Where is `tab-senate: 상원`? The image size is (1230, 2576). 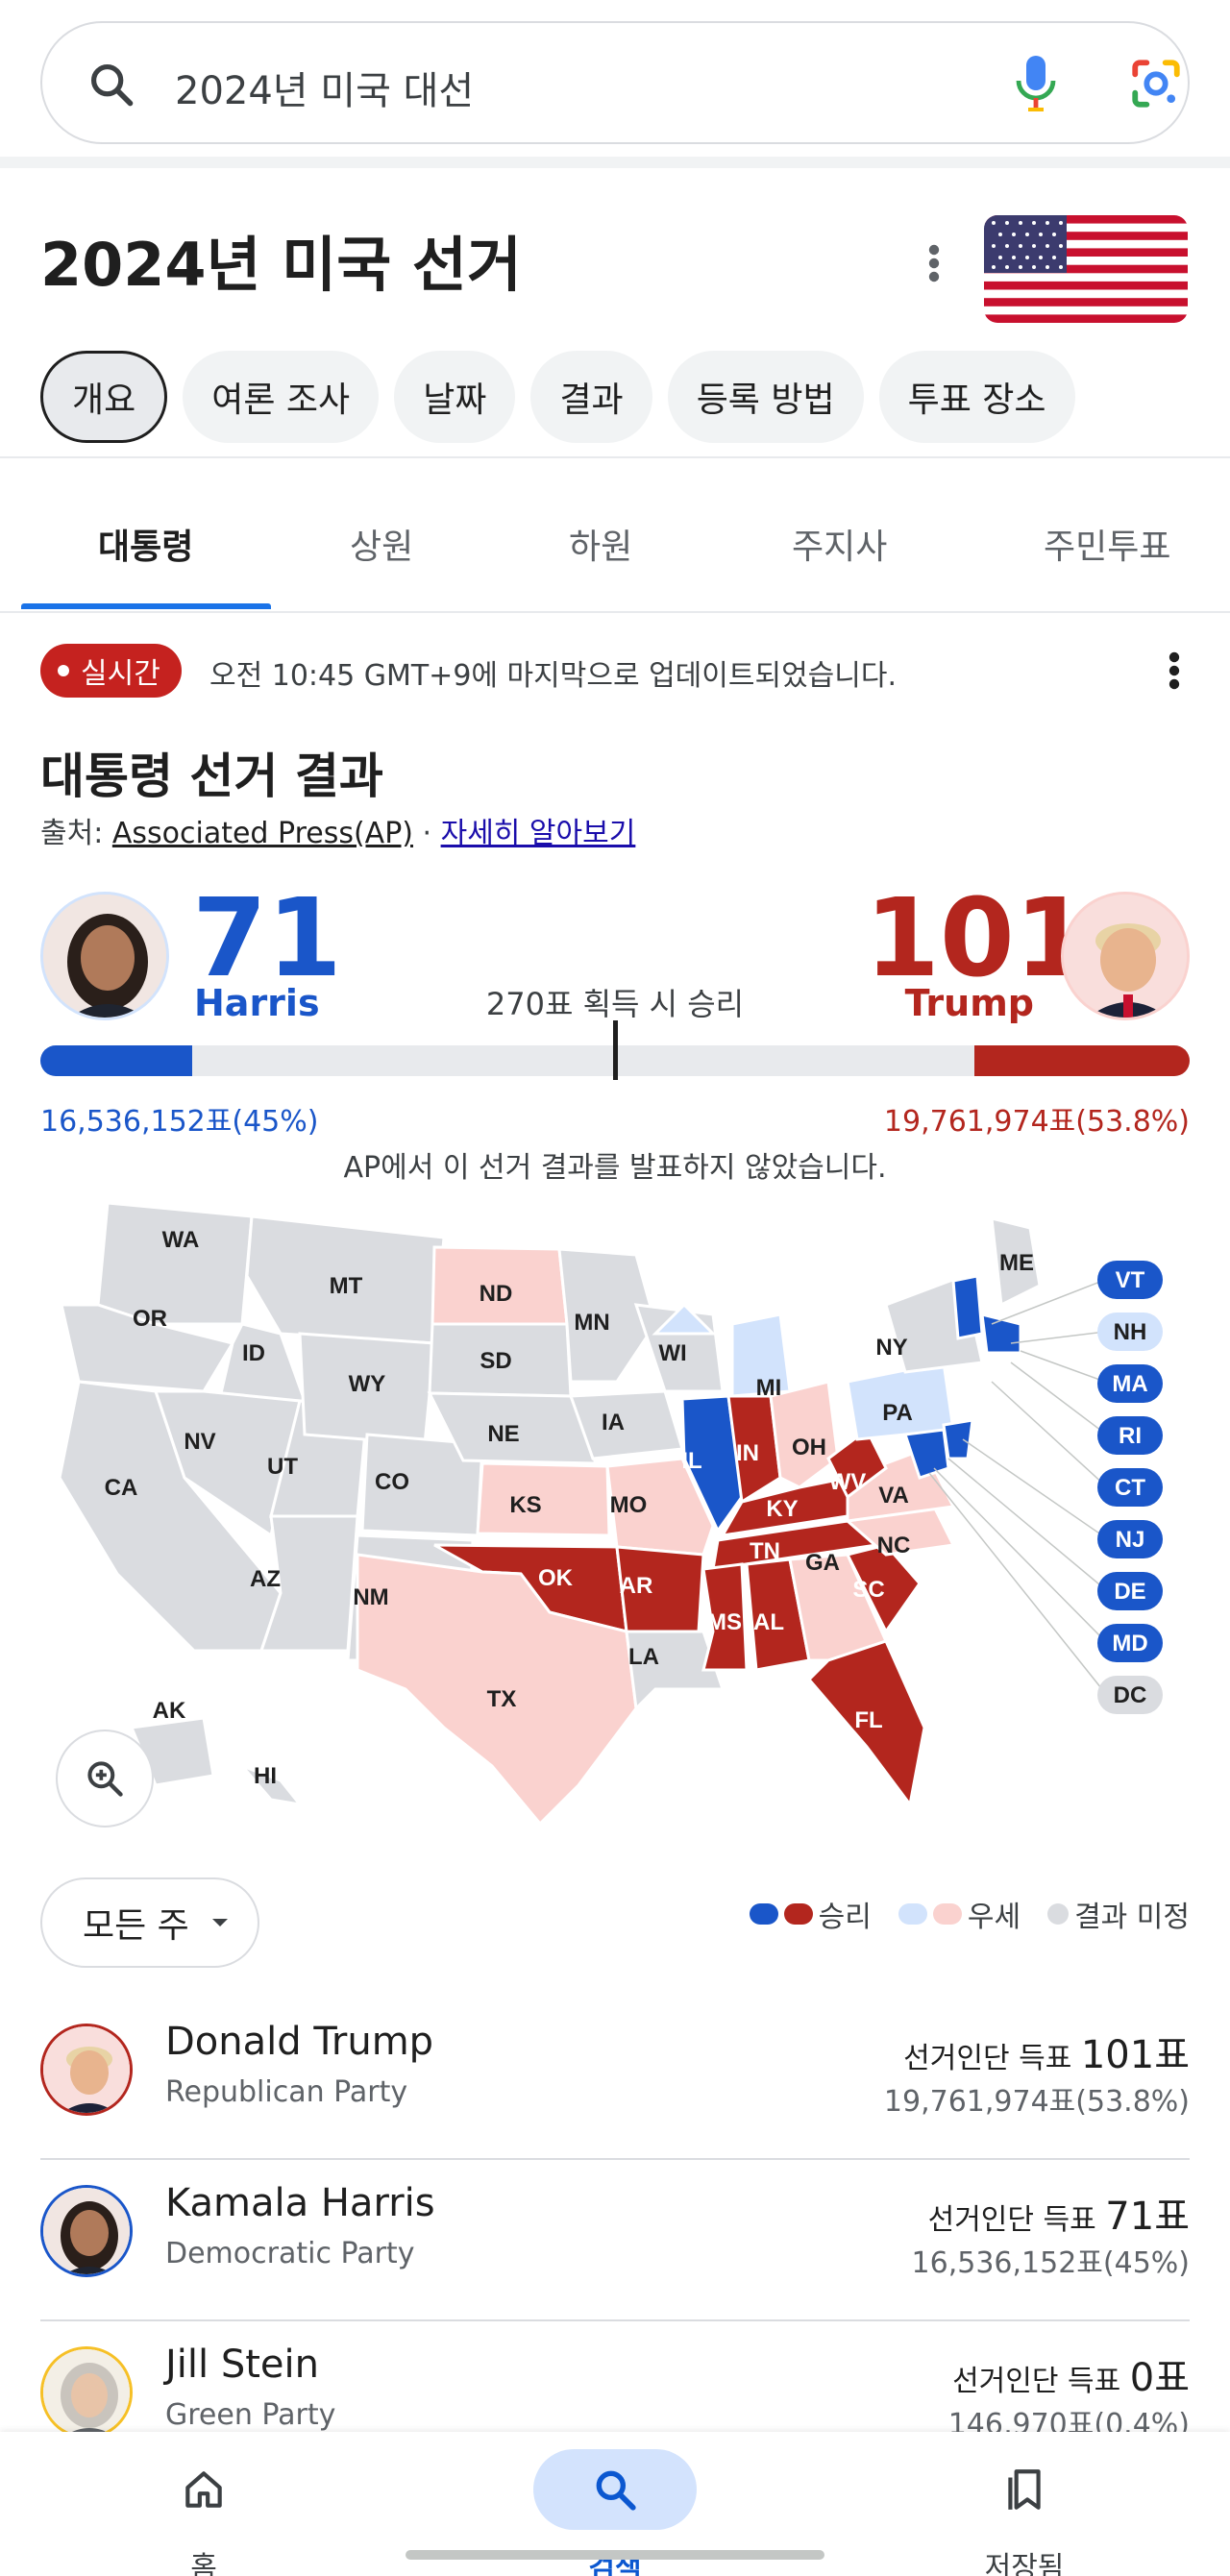
tab-senate: 상원 is located at coordinates (382, 544).